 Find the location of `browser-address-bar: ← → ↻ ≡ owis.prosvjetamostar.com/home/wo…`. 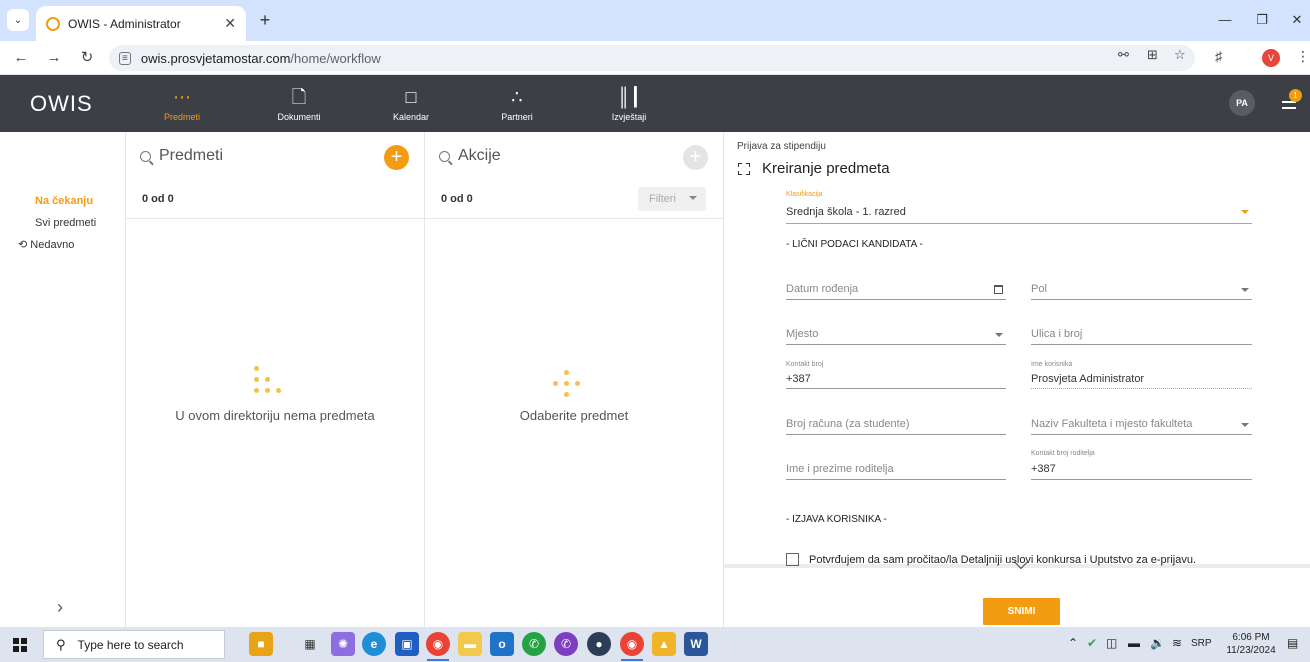

browser-address-bar: ← → ↻ ≡ owis.prosvjetamostar.com/home/wo… is located at coordinates (655, 58).